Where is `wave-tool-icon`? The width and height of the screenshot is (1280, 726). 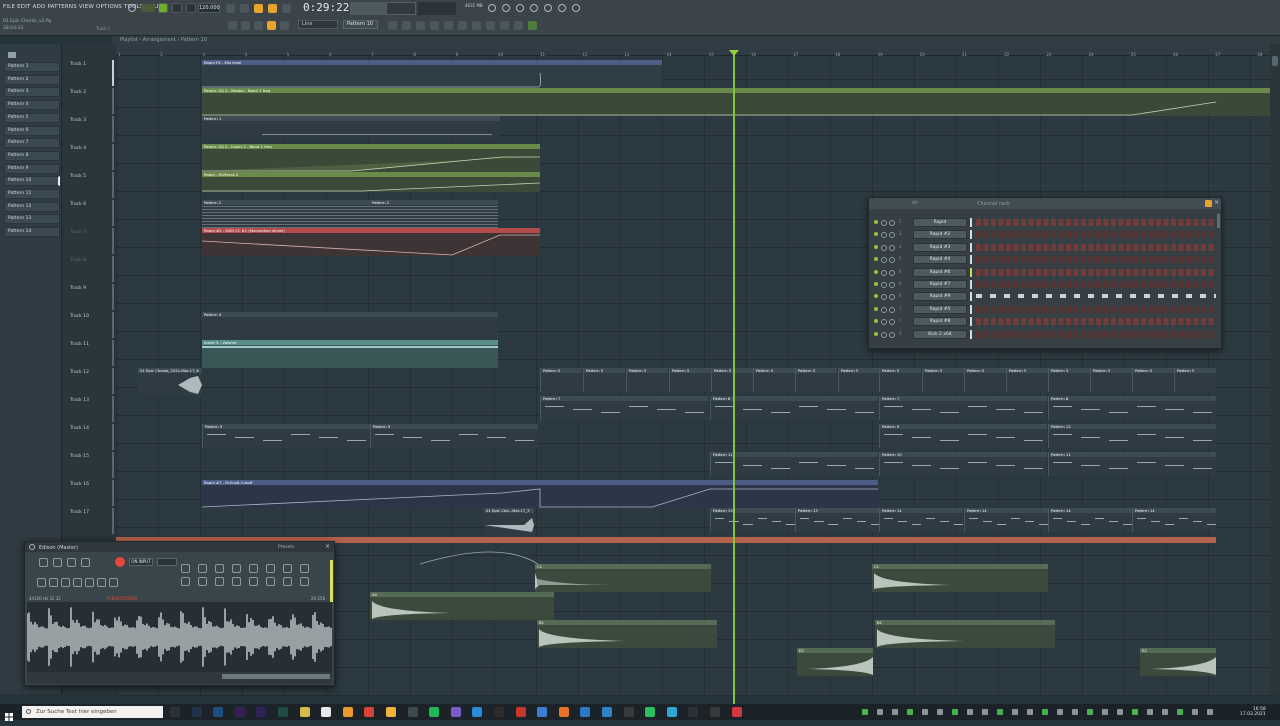
wave-tool-icon is located at coordinates (287, 568).